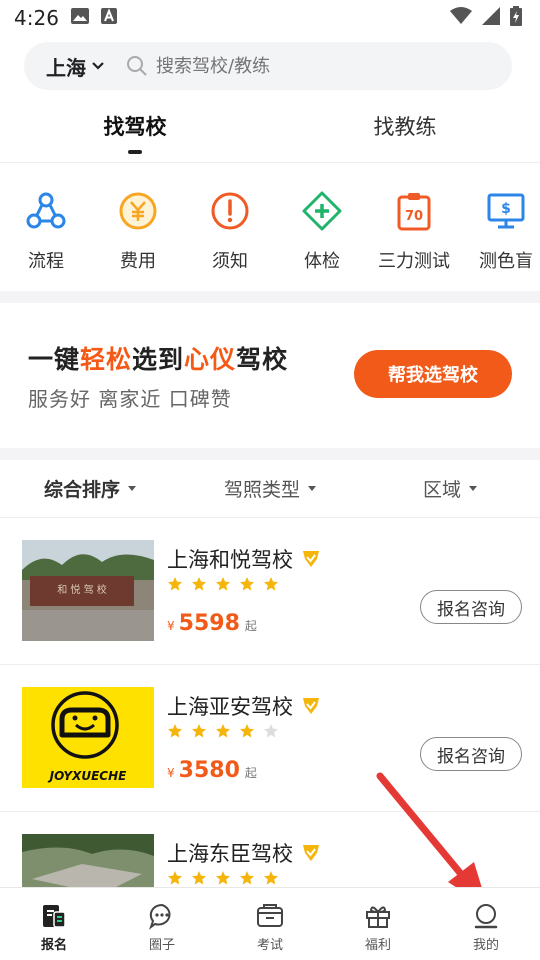  I want to click on notice-icon, so click(230, 211).